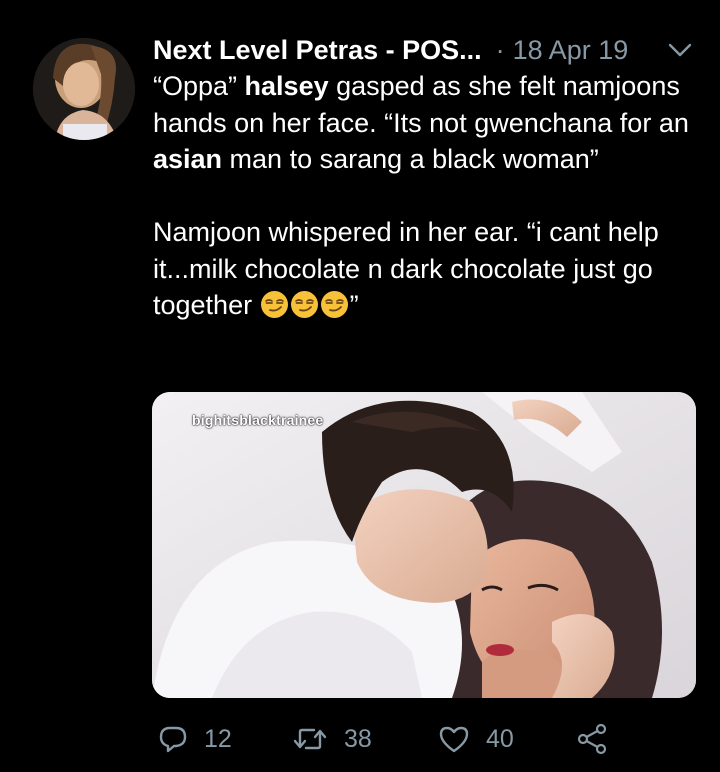  Describe the element at coordinates (354, 305) in the screenshot. I see `text-run: ”` at that location.